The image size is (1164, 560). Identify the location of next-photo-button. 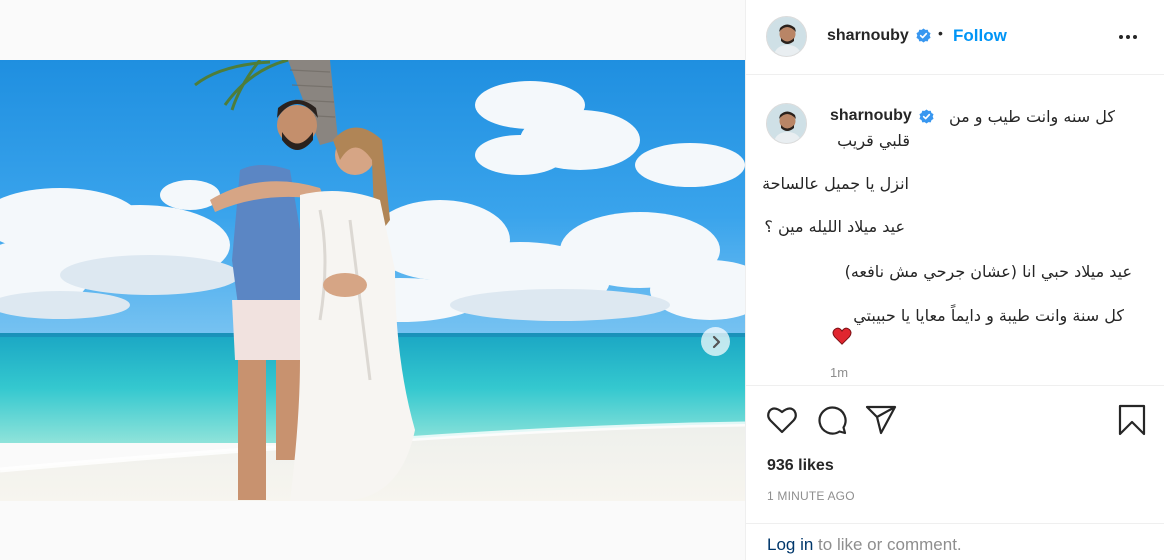
(715, 341).